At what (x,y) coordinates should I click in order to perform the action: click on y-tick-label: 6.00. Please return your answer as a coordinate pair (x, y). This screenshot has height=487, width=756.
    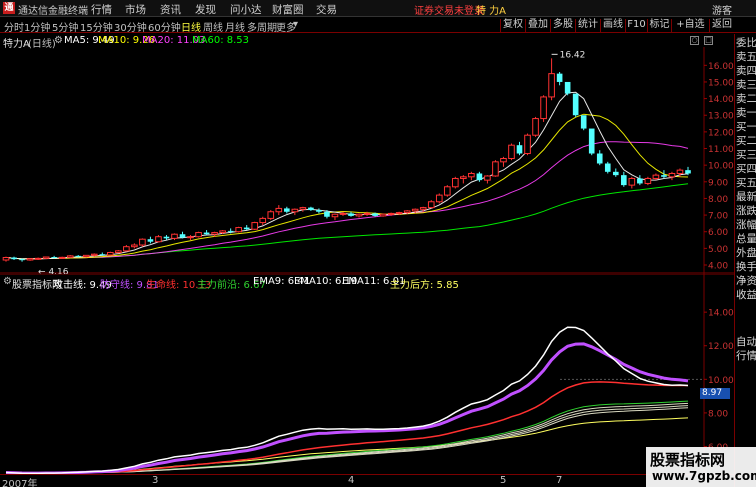
    Looking at the image, I should click on (718, 233).